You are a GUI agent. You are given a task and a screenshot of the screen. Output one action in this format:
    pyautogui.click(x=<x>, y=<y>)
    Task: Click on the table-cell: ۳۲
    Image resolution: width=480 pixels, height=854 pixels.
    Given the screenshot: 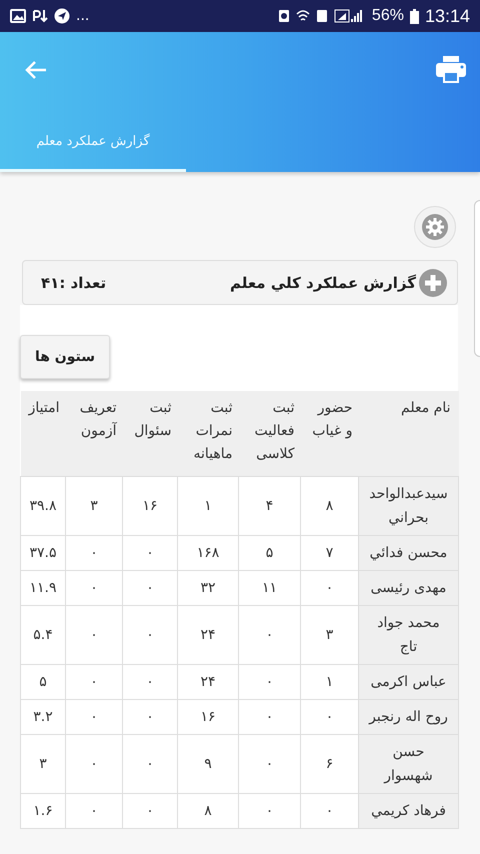 What is the action you would take?
    pyautogui.click(x=208, y=588)
    